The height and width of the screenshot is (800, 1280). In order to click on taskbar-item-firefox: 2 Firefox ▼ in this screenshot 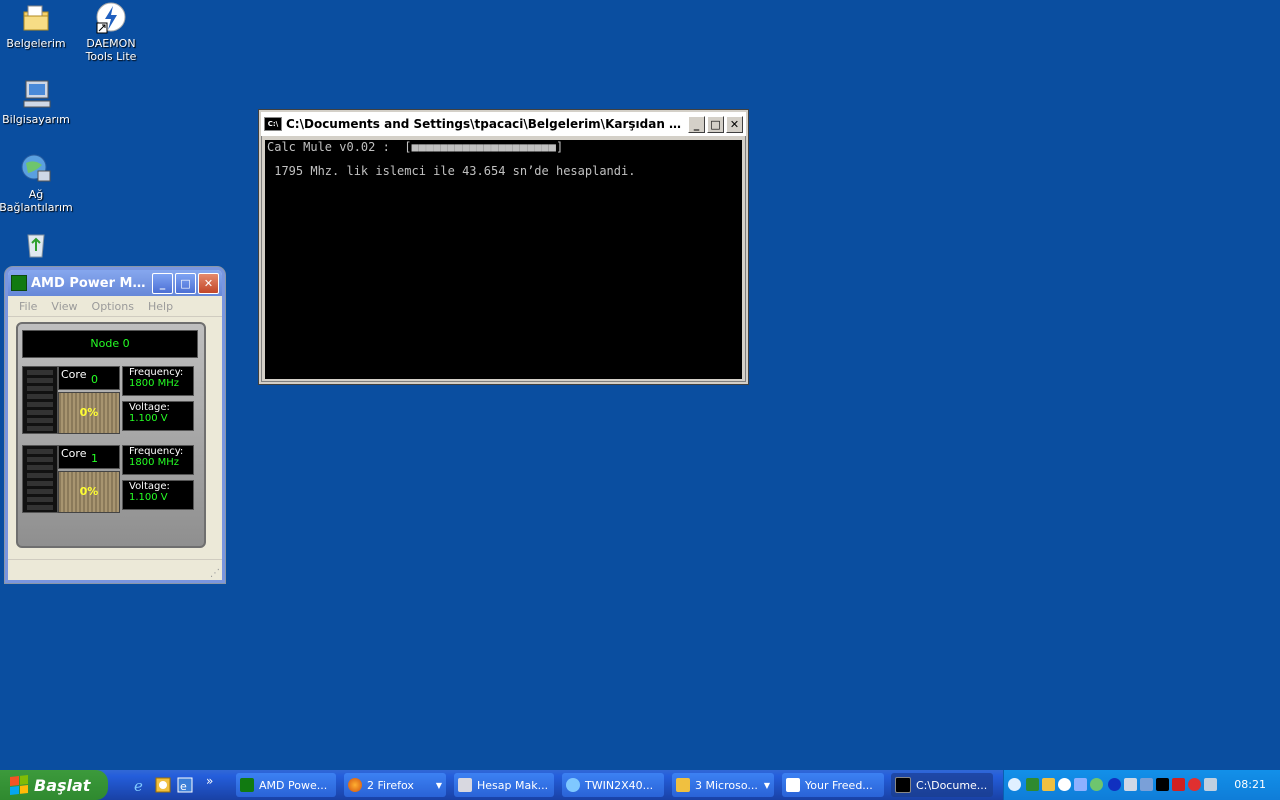, I will do `click(395, 785)`.